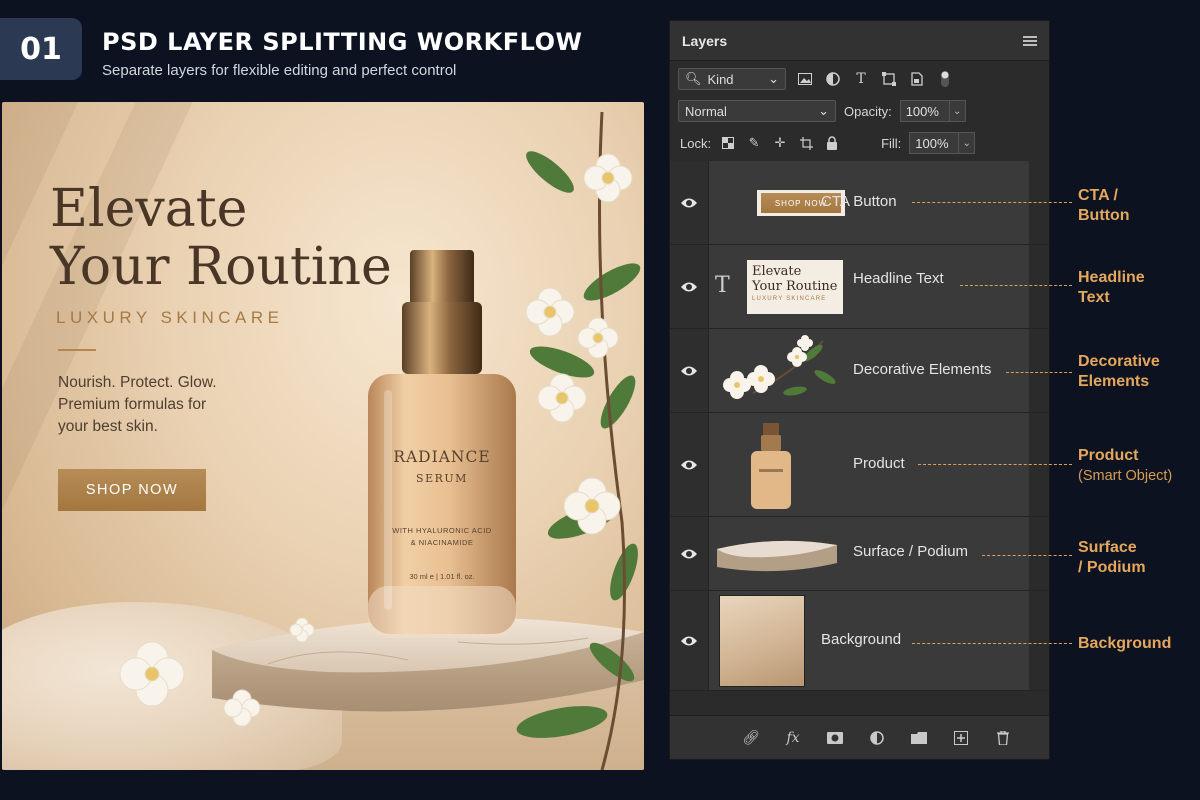 The image size is (1200, 800). I want to click on shape-filter-icon, so click(889, 79).